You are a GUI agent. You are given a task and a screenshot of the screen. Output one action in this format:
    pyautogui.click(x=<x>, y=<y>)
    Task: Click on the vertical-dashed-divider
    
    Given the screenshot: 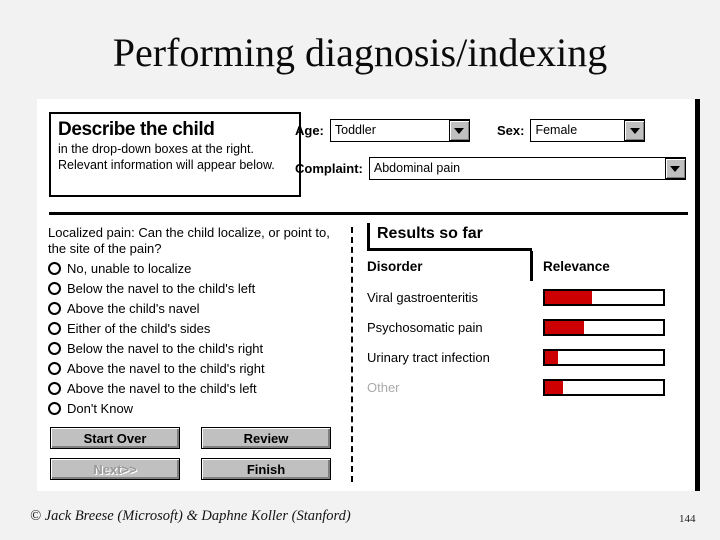 What is the action you would take?
    pyautogui.click(x=352, y=354)
    